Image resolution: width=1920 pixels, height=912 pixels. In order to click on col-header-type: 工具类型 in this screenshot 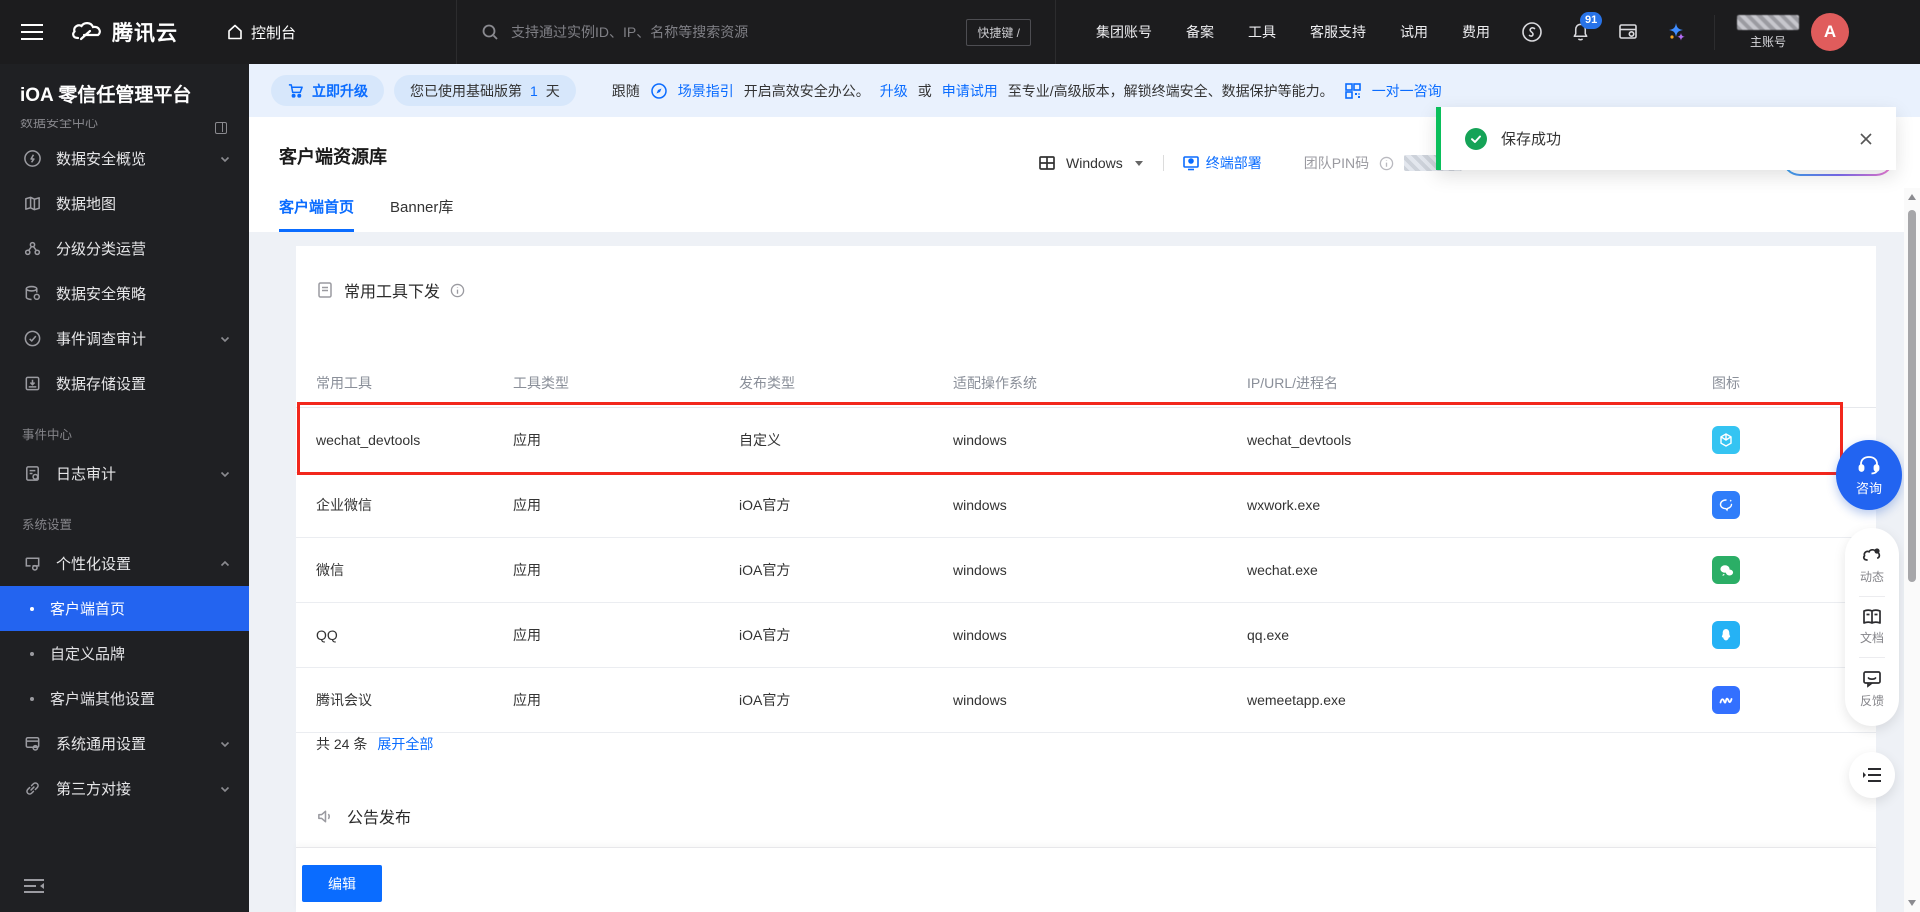, I will do `click(541, 382)`.